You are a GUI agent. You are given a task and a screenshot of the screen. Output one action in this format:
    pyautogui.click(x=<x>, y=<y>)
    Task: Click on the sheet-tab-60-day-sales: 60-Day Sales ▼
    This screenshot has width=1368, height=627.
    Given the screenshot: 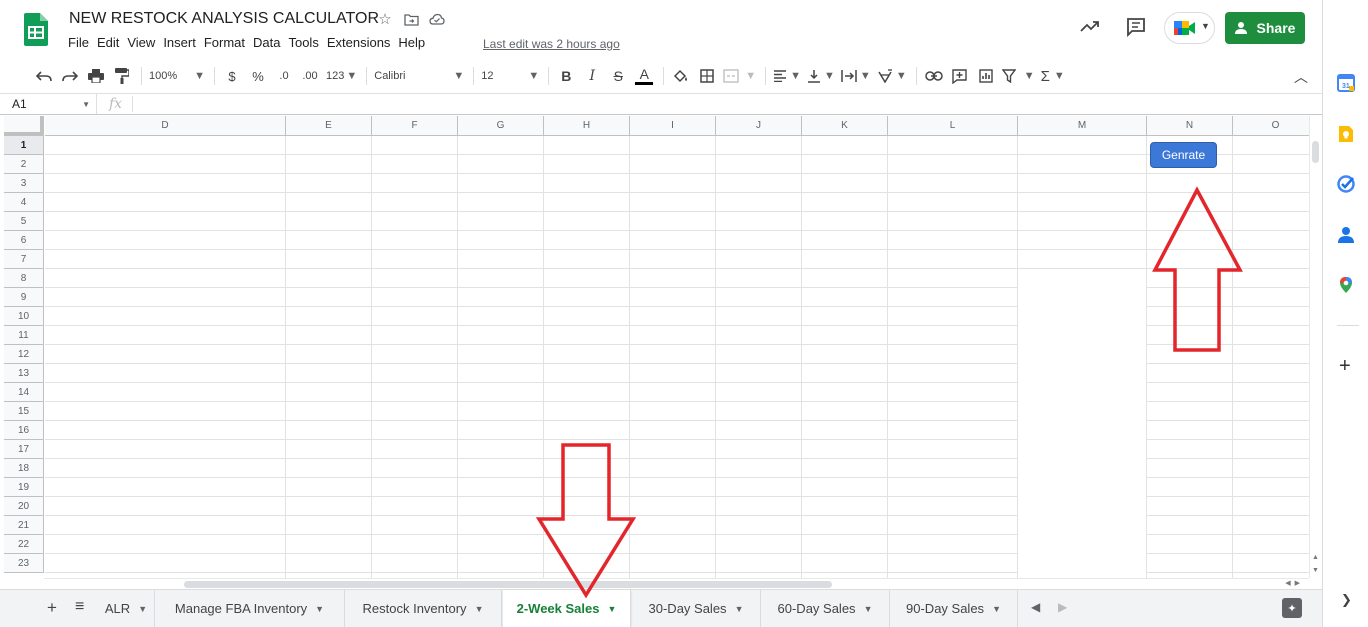 What is the action you would take?
    pyautogui.click(x=825, y=608)
    